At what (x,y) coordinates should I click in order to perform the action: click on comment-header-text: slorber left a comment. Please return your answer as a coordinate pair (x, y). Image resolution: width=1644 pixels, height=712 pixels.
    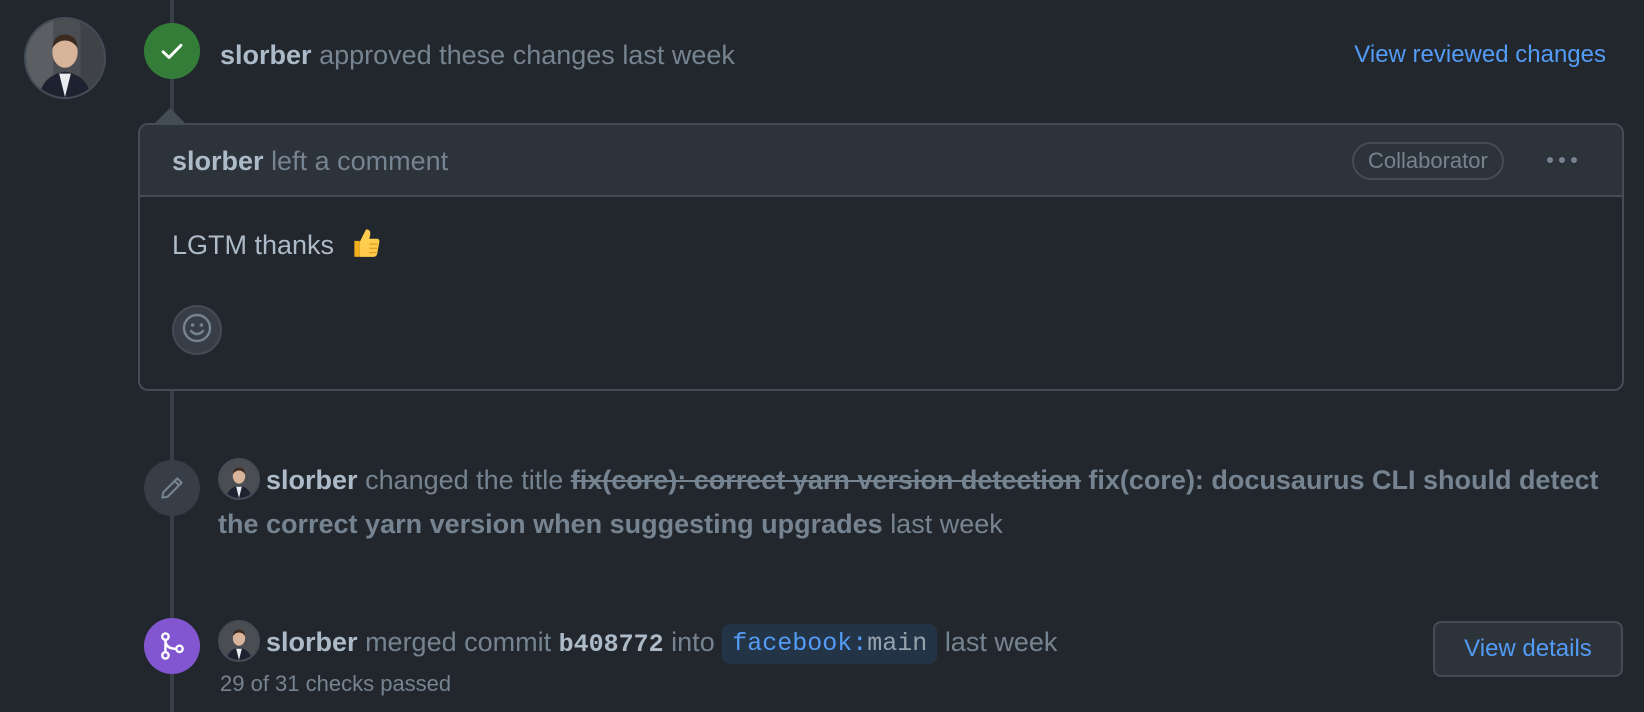
    Looking at the image, I should click on (310, 161).